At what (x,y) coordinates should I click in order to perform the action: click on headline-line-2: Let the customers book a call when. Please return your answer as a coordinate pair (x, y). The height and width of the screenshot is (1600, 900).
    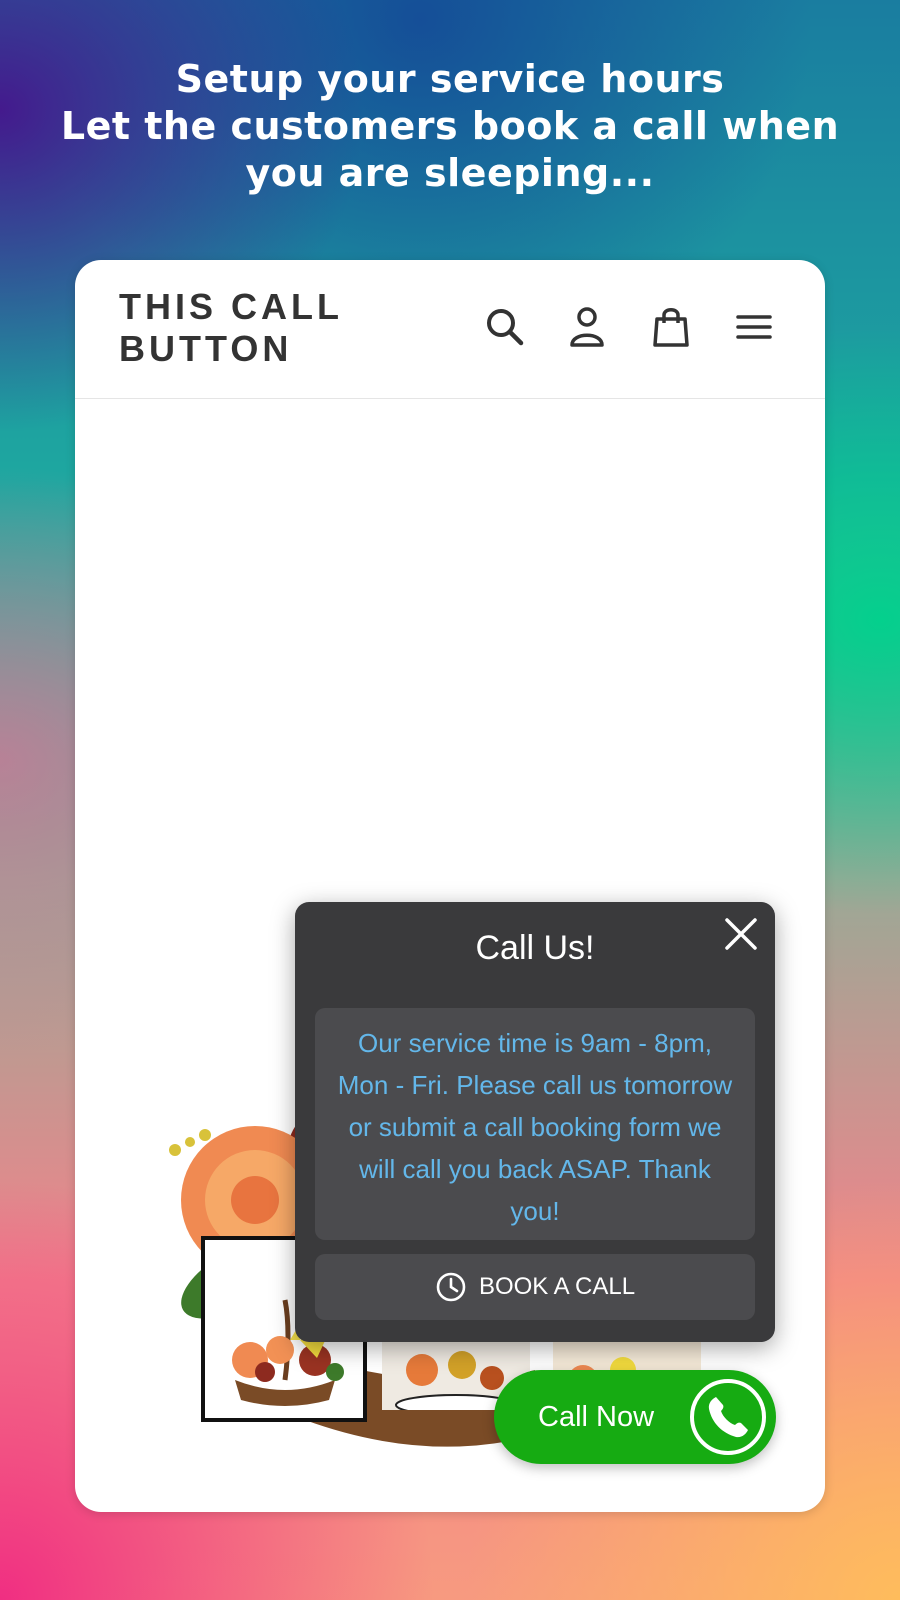
    Looking at the image, I should click on (450, 126).